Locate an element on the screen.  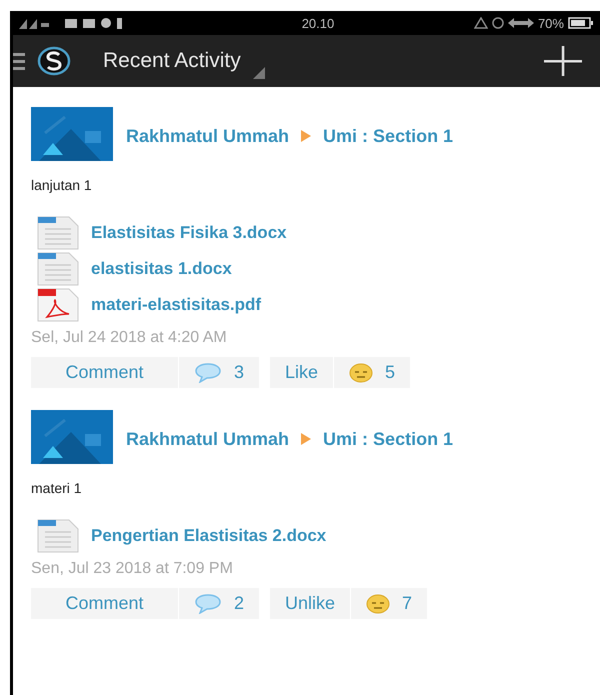
logo-icon is located at coordinates (54, 61).